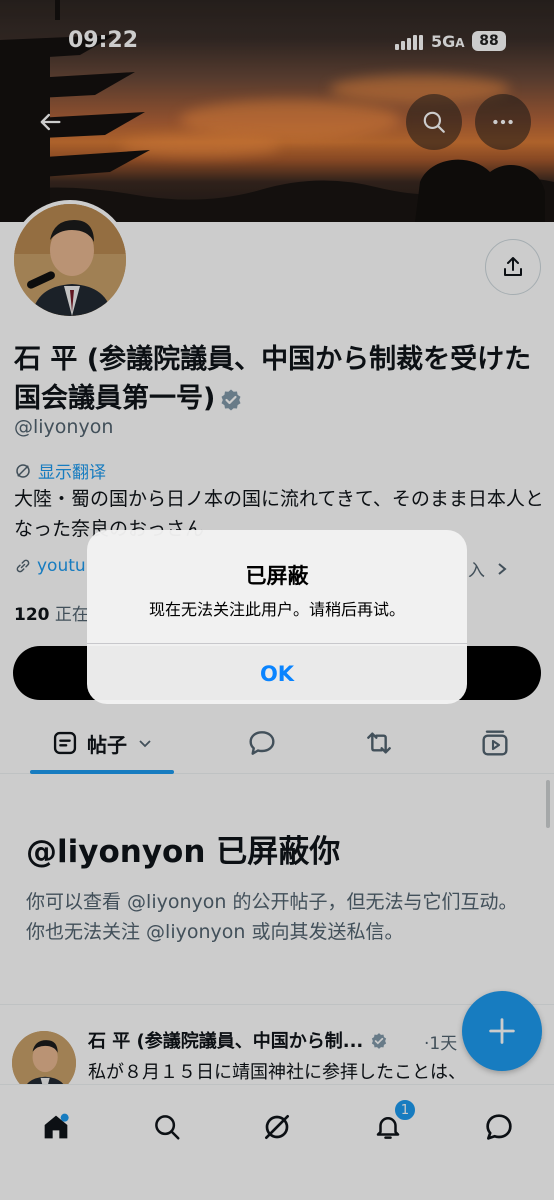 Image resolution: width=554 pixels, height=1200 pixels. Describe the element at coordinates (277, 576) in the screenshot. I see `alert-title: 已屏蔽` at that location.